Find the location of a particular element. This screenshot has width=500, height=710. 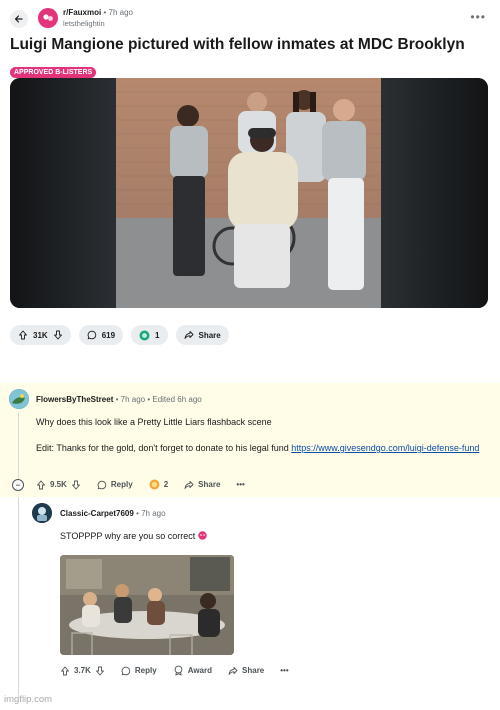

comment-actions: 3.7K Reply Award Share ••• is located at coordinates (174, 670).